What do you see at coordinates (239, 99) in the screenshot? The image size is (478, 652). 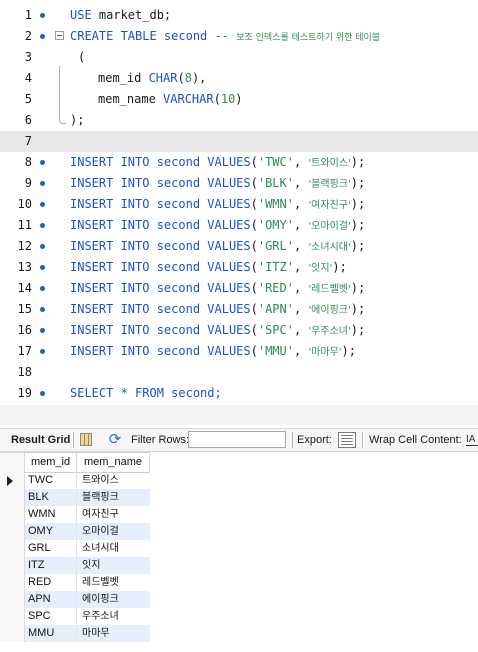 I see `editor-line: 5 mem_name VARCHAR(10)` at bounding box center [239, 99].